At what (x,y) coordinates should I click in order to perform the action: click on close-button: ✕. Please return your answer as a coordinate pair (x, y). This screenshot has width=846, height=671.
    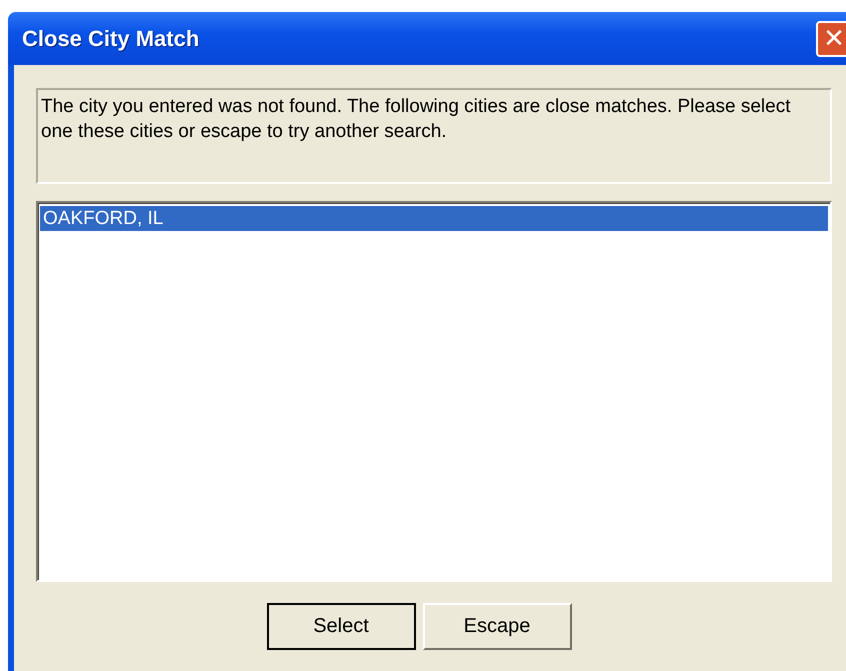
    Looking at the image, I should click on (831, 38).